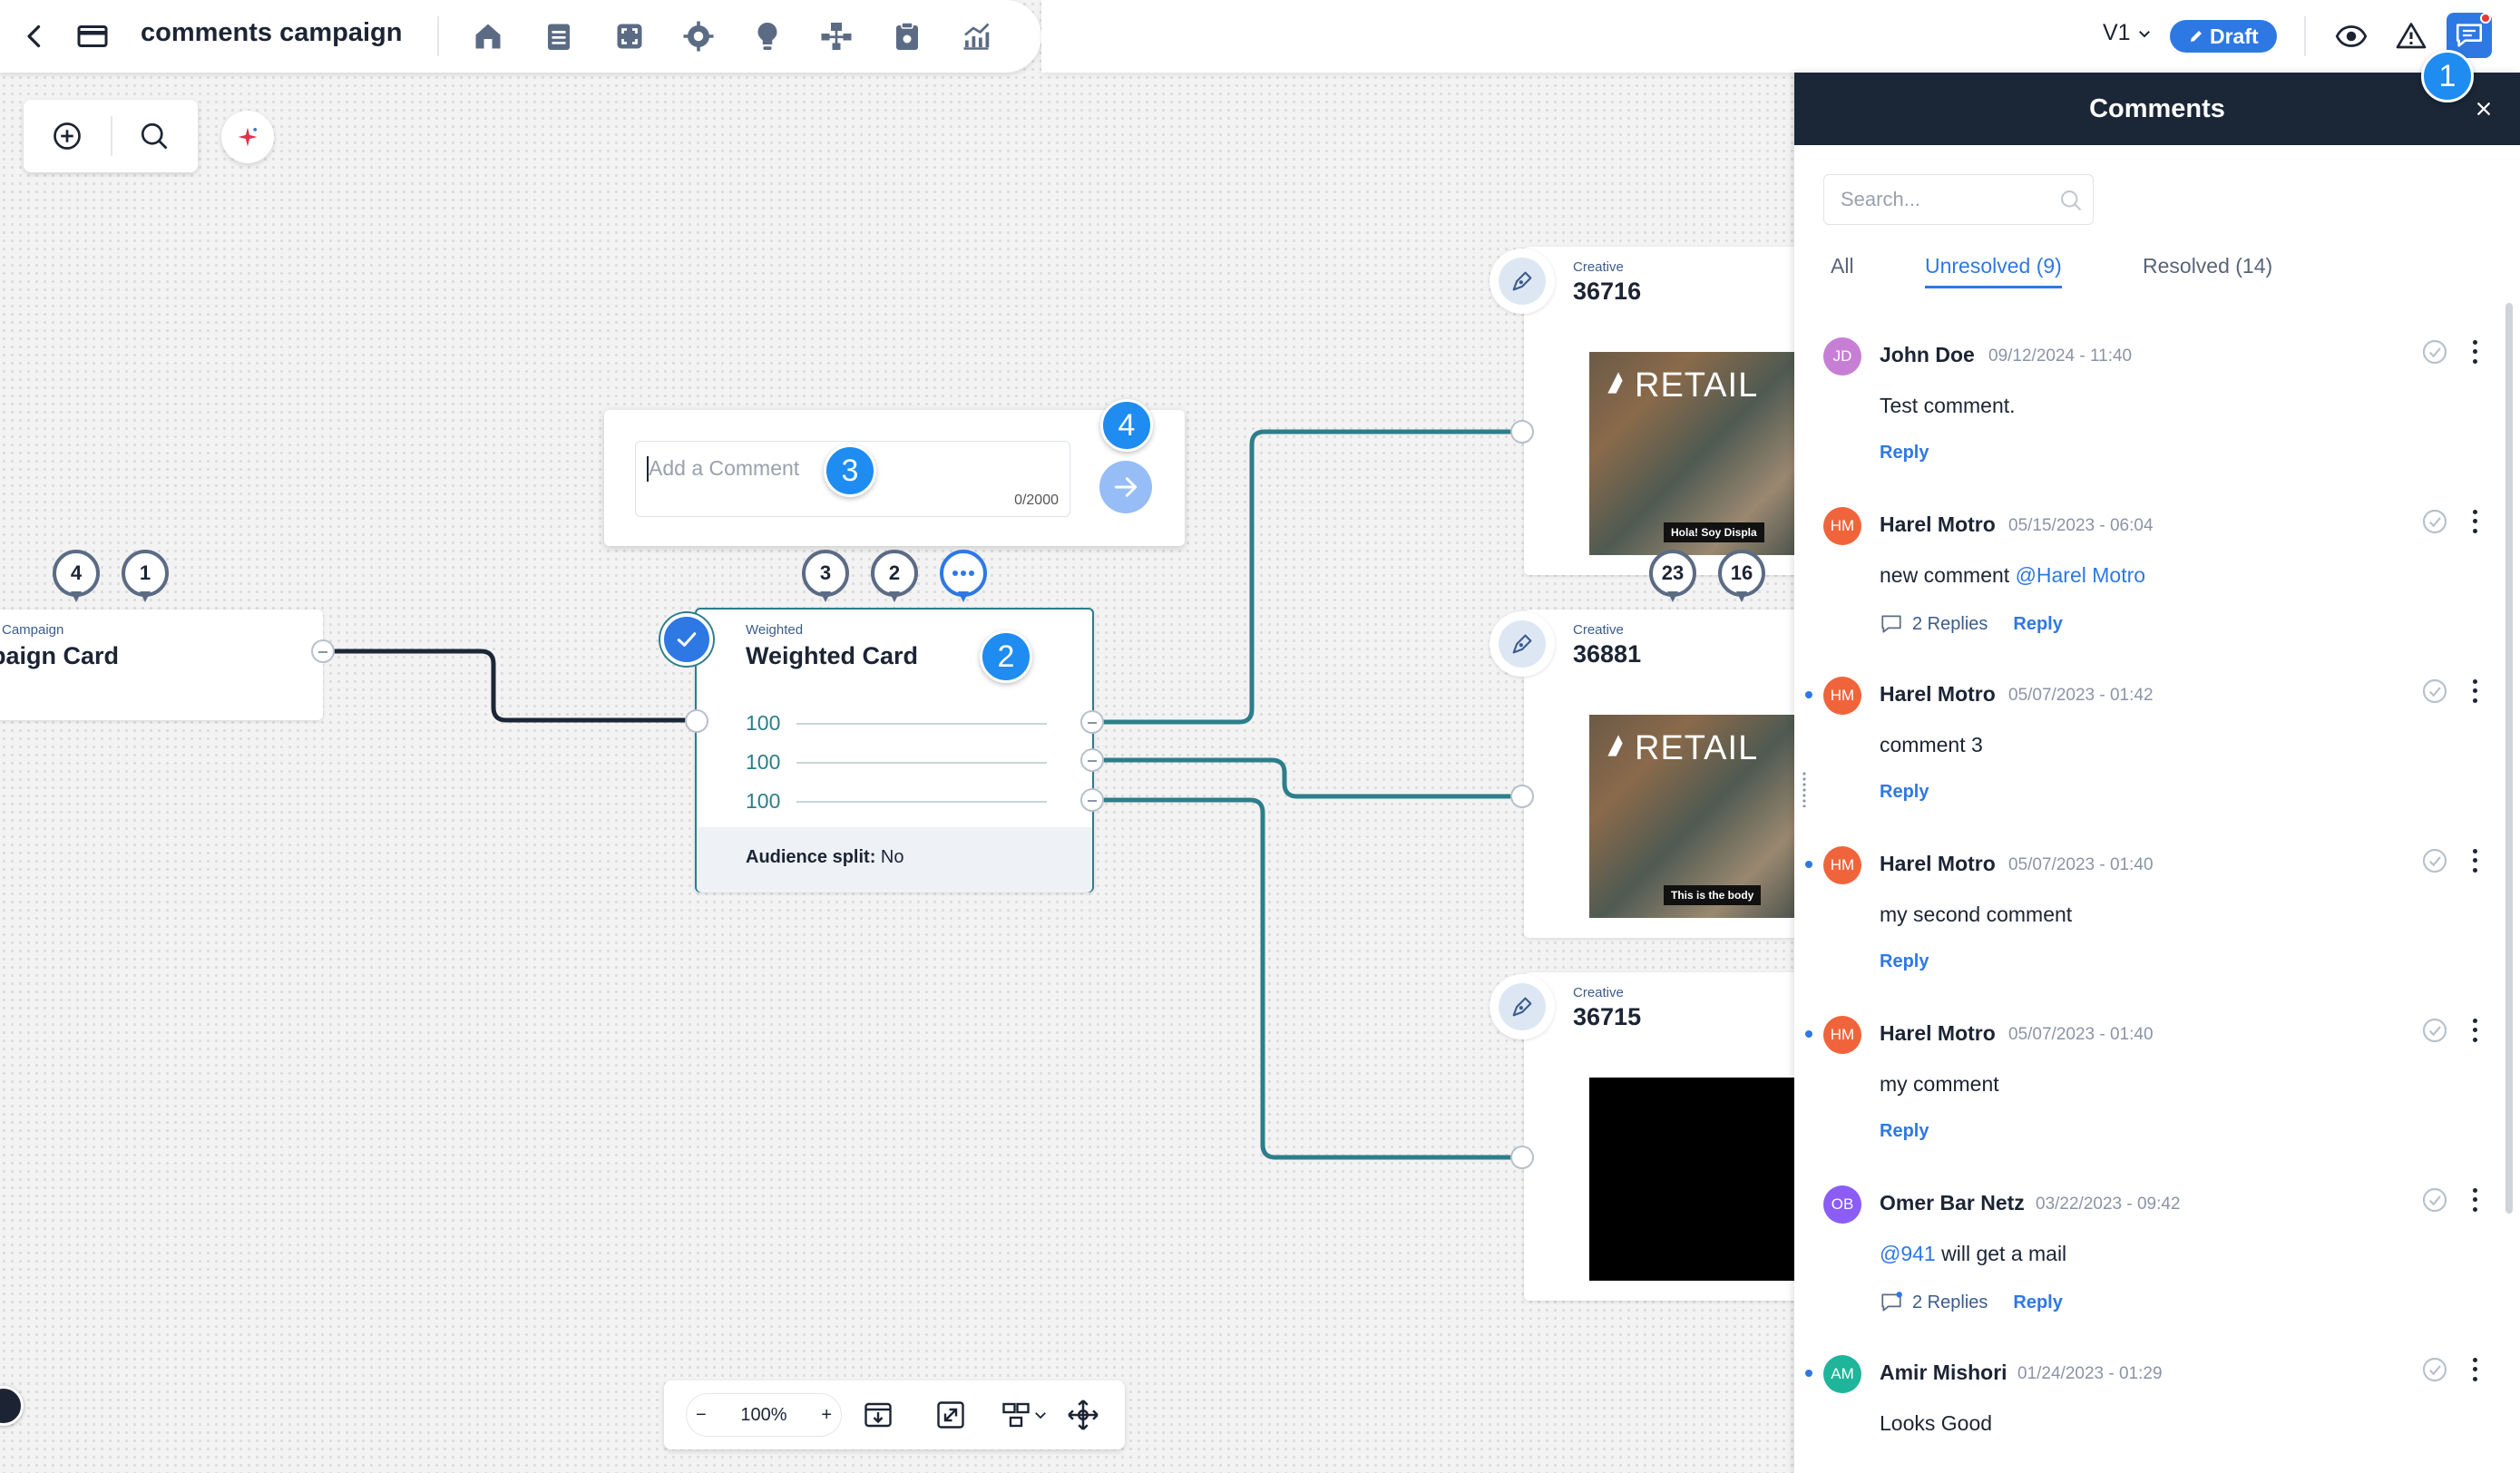 The image size is (2520, 1473). I want to click on comment-pin: 23, so click(1672, 578).